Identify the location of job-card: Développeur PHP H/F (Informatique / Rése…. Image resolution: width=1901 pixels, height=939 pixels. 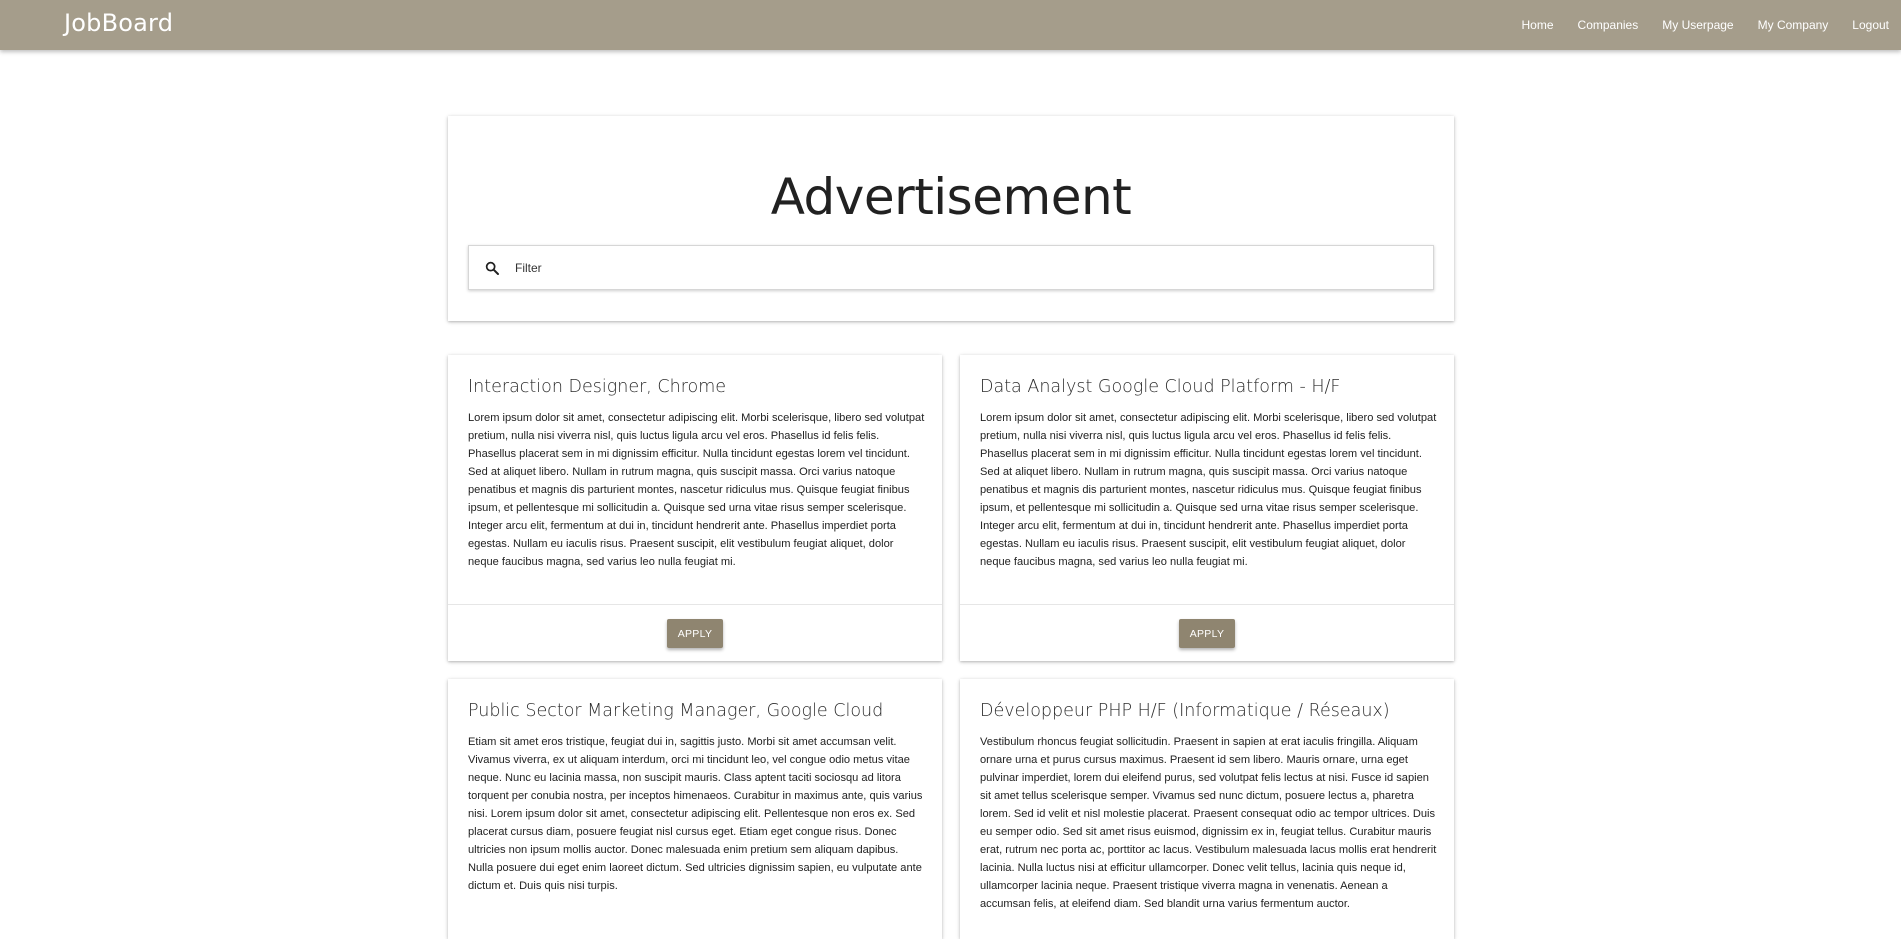
(1207, 809).